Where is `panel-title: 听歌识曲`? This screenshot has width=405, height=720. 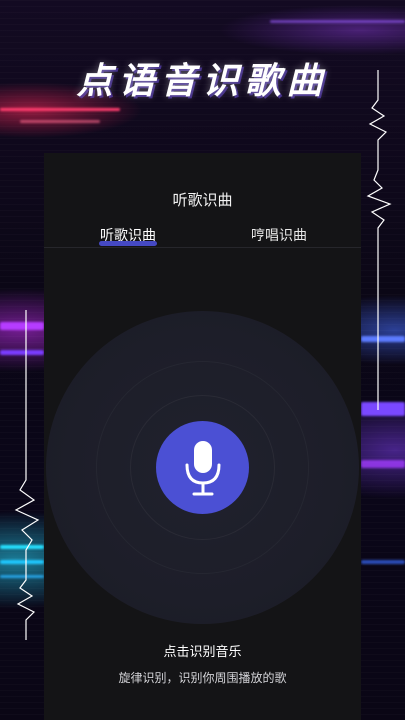 panel-title: 听歌识曲 is located at coordinates (202, 200).